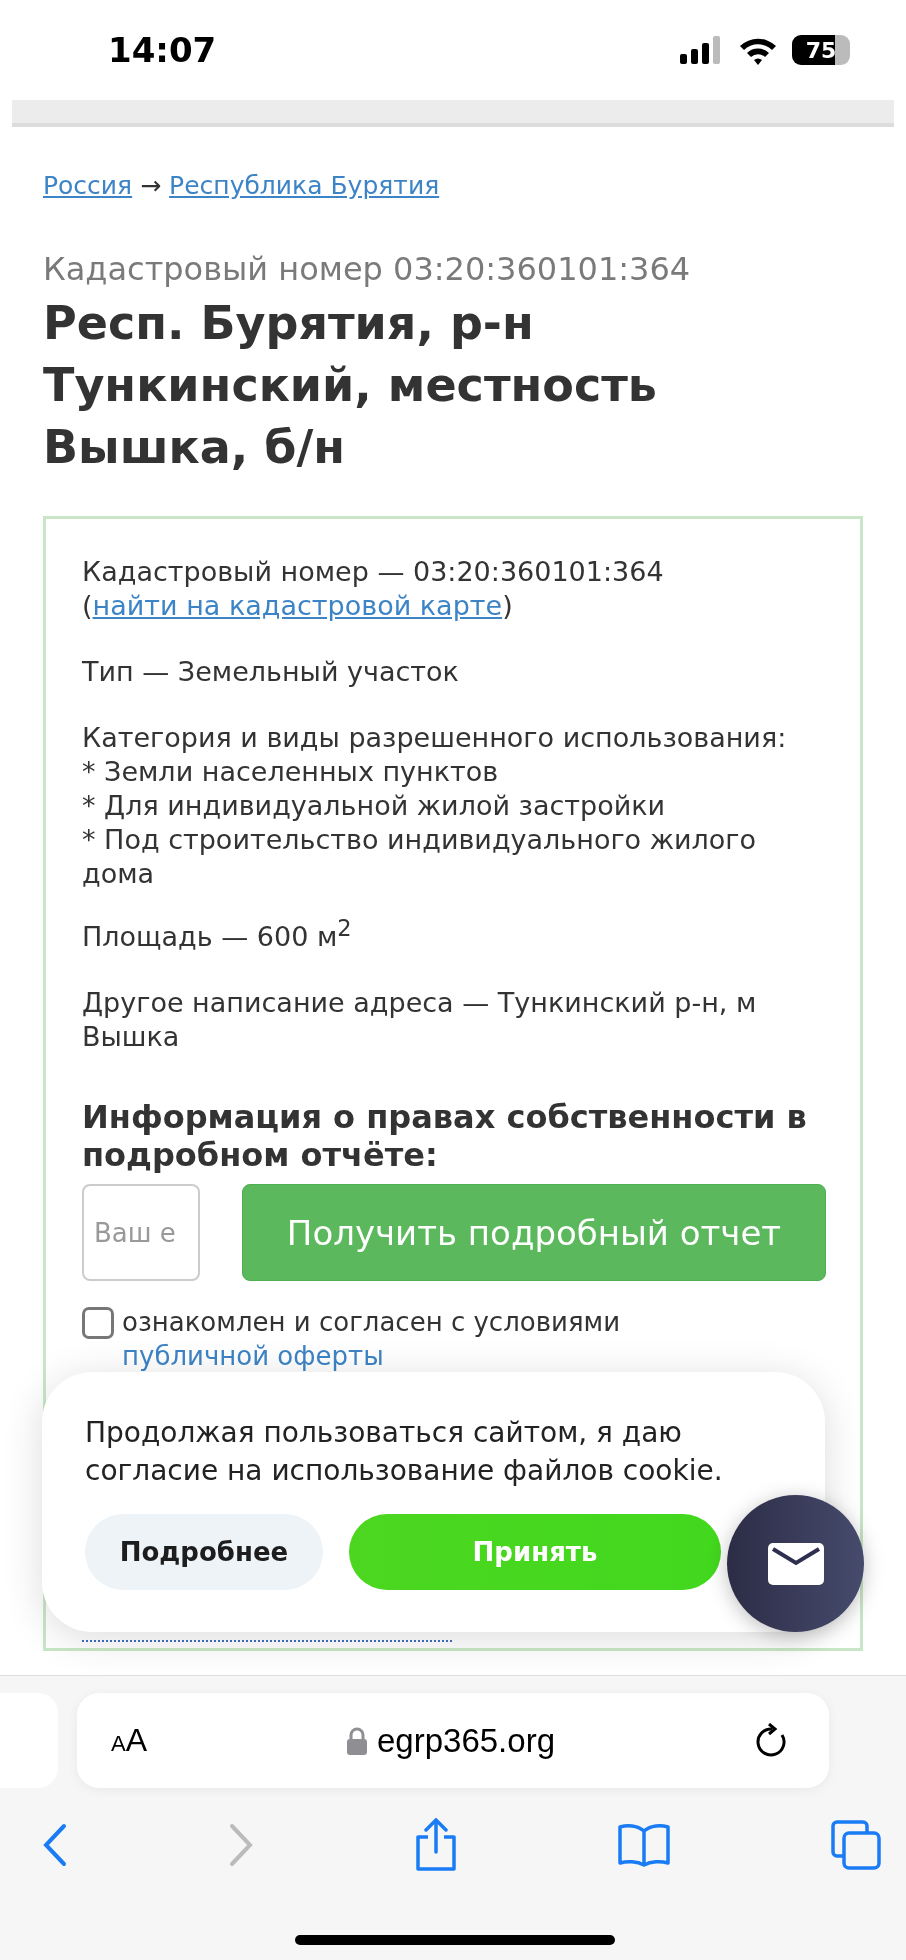 This screenshot has width=906, height=1960. What do you see at coordinates (856, 1845) in the screenshot?
I see `tabs-button` at bounding box center [856, 1845].